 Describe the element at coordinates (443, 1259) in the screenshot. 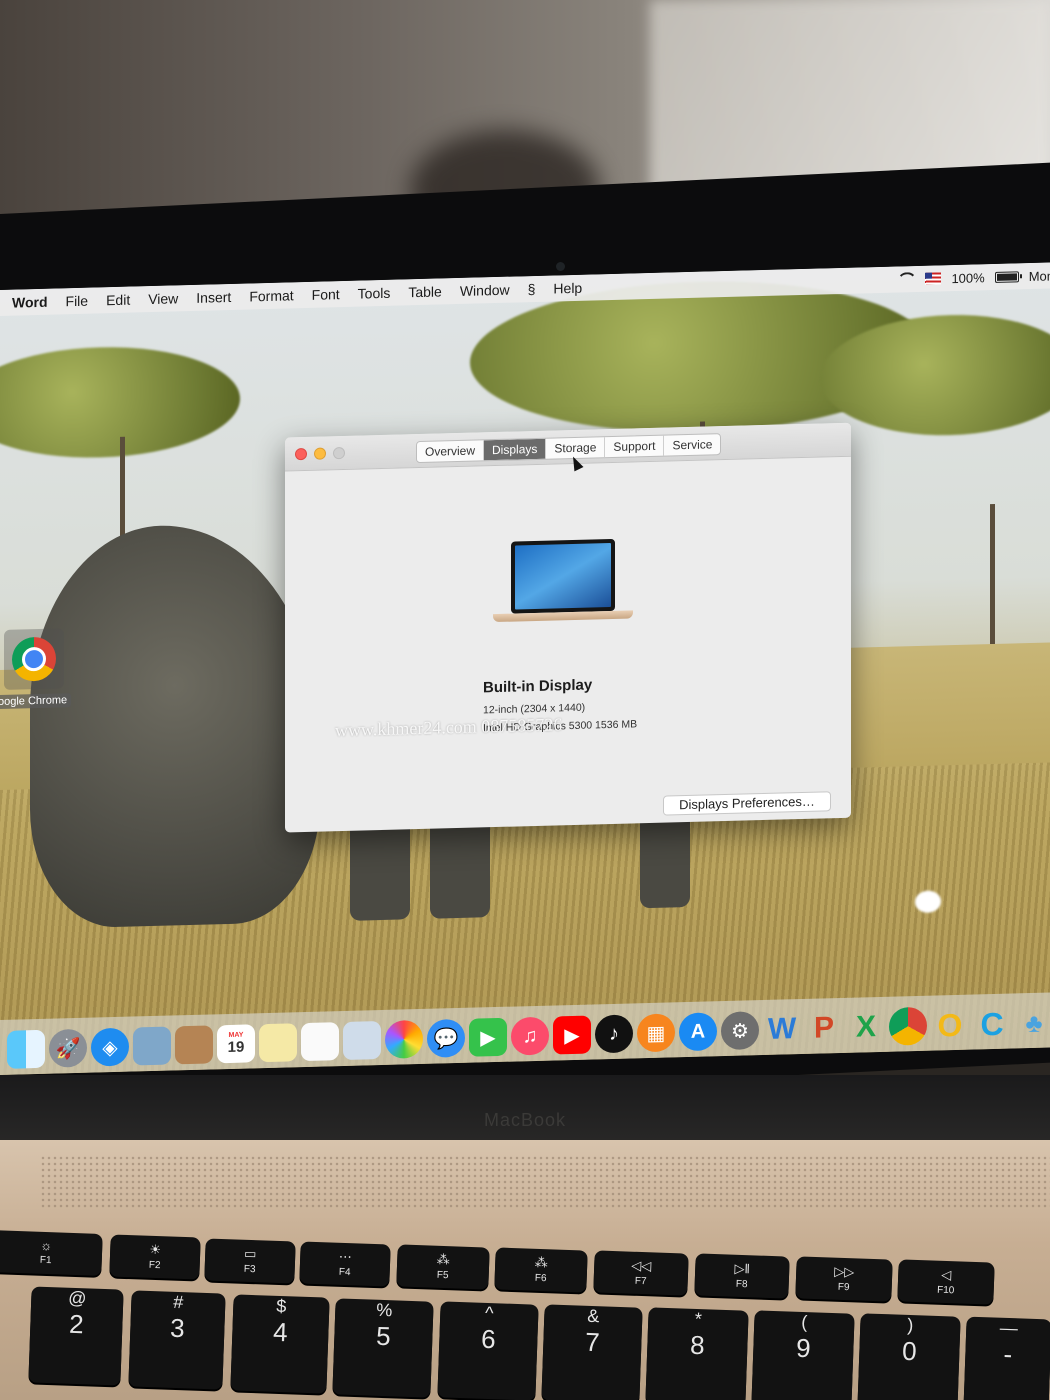

I see `keyboard-light-down-icon: ⁂` at that location.